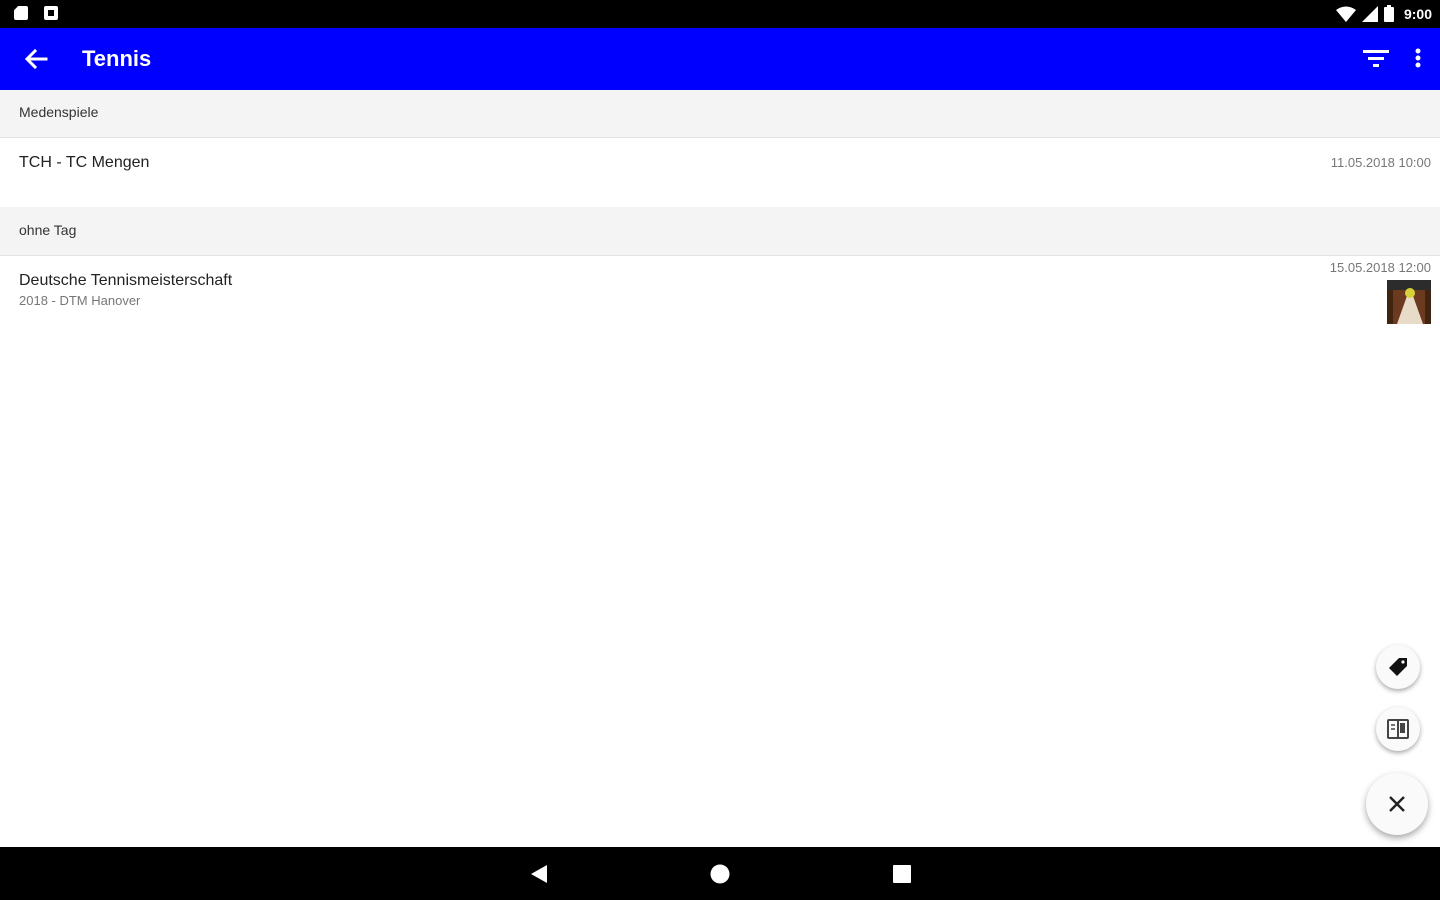  Describe the element at coordinates (51, 13) in the screenshot. I see `notification-icon` at that location.